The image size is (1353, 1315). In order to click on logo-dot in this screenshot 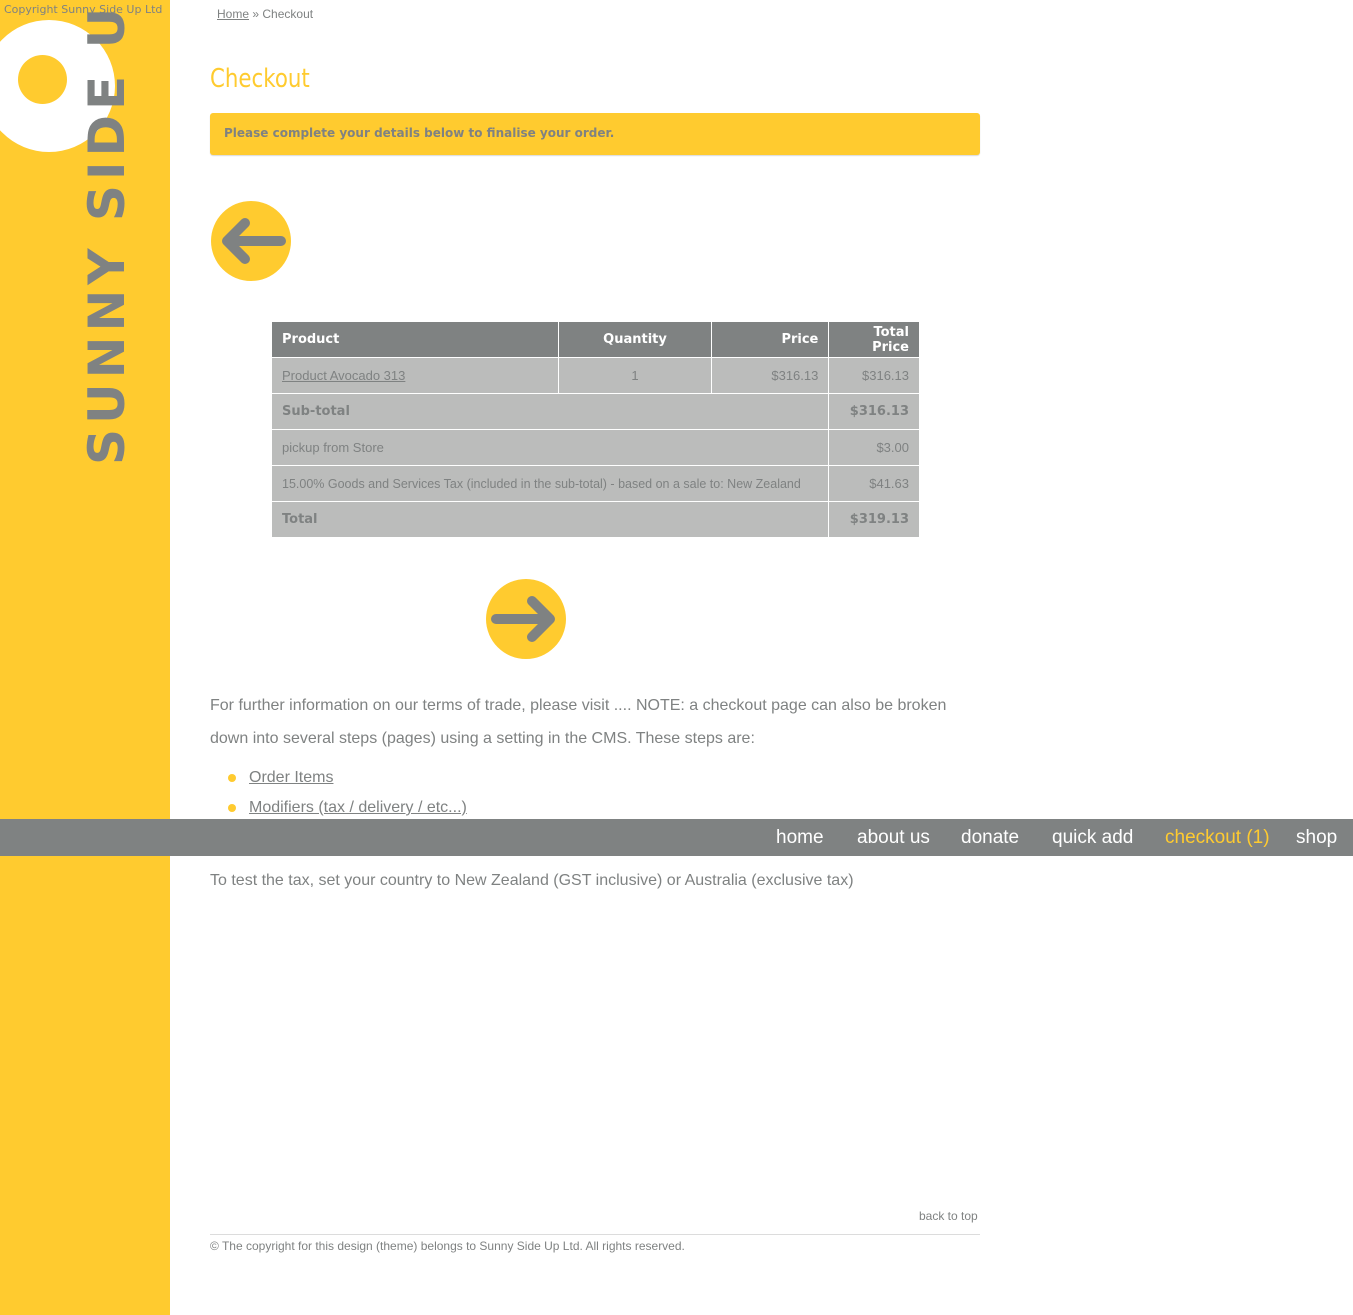, I will do `click(42, 79)`.